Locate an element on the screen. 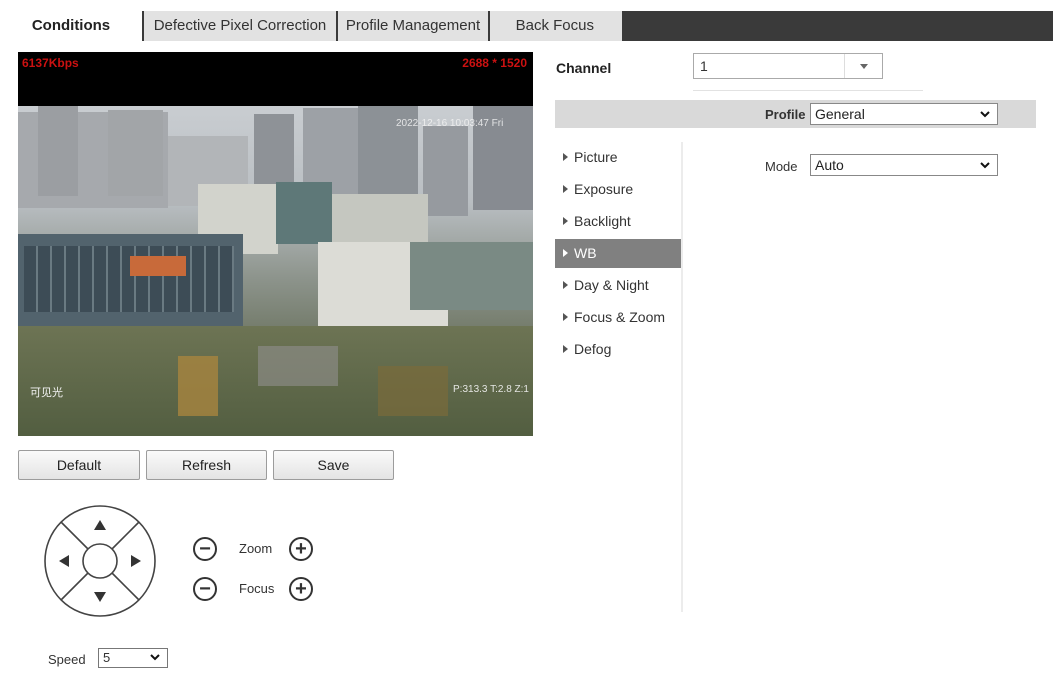 This screenshot has height=682, width=1053. divider is located at coordinates (808, 90).